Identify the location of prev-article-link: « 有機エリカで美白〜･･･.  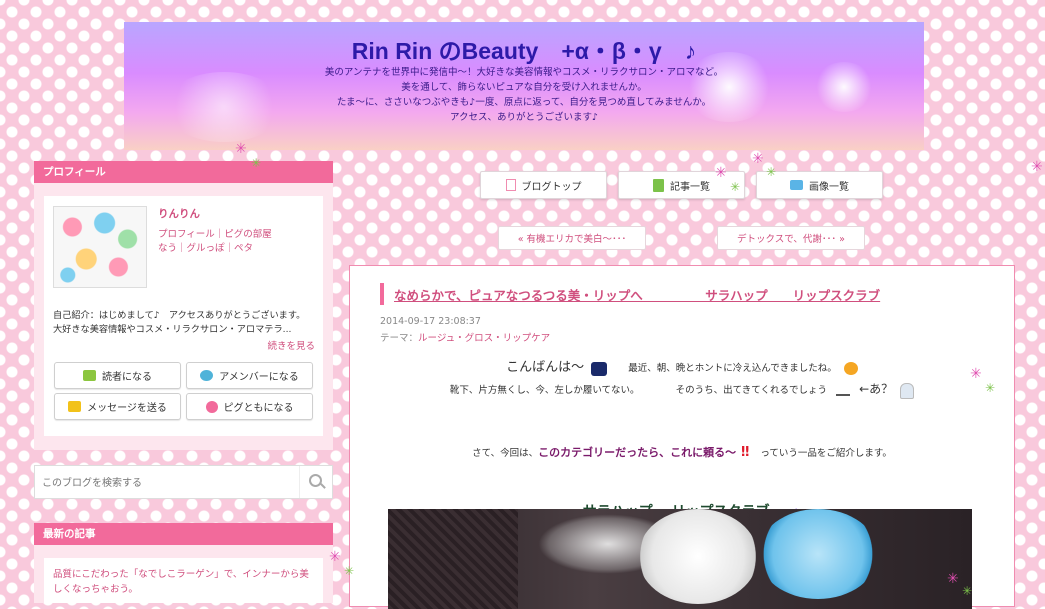
(572, 238).